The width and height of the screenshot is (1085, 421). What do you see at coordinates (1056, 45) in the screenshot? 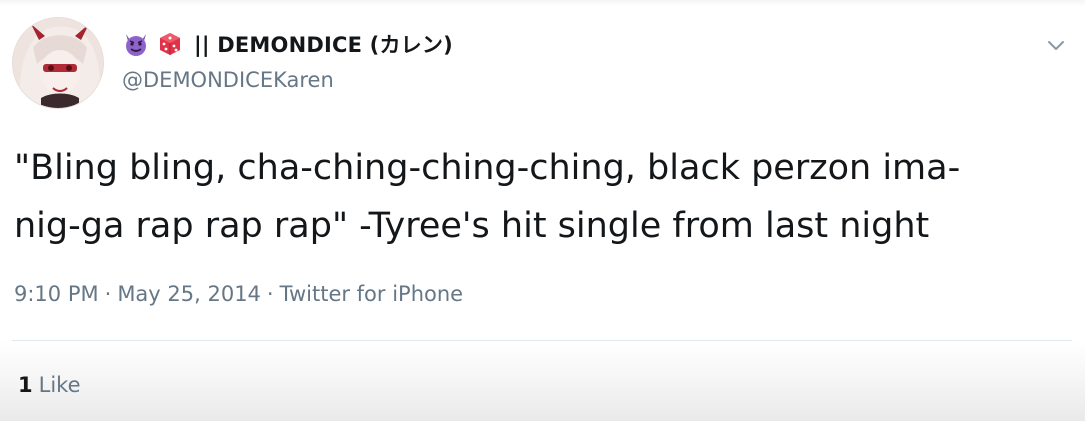
I see `chevron-down-icon` at bounding box center [1056, 45].